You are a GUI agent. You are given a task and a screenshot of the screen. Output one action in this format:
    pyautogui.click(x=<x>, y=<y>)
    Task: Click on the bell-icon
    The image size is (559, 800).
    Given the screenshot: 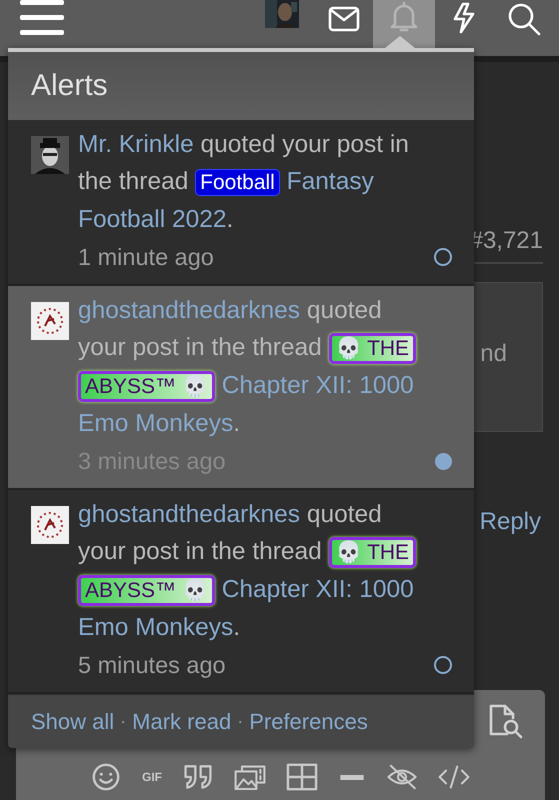 What is the action you would take?
    pyautogui.click(x=404, y=17)
    